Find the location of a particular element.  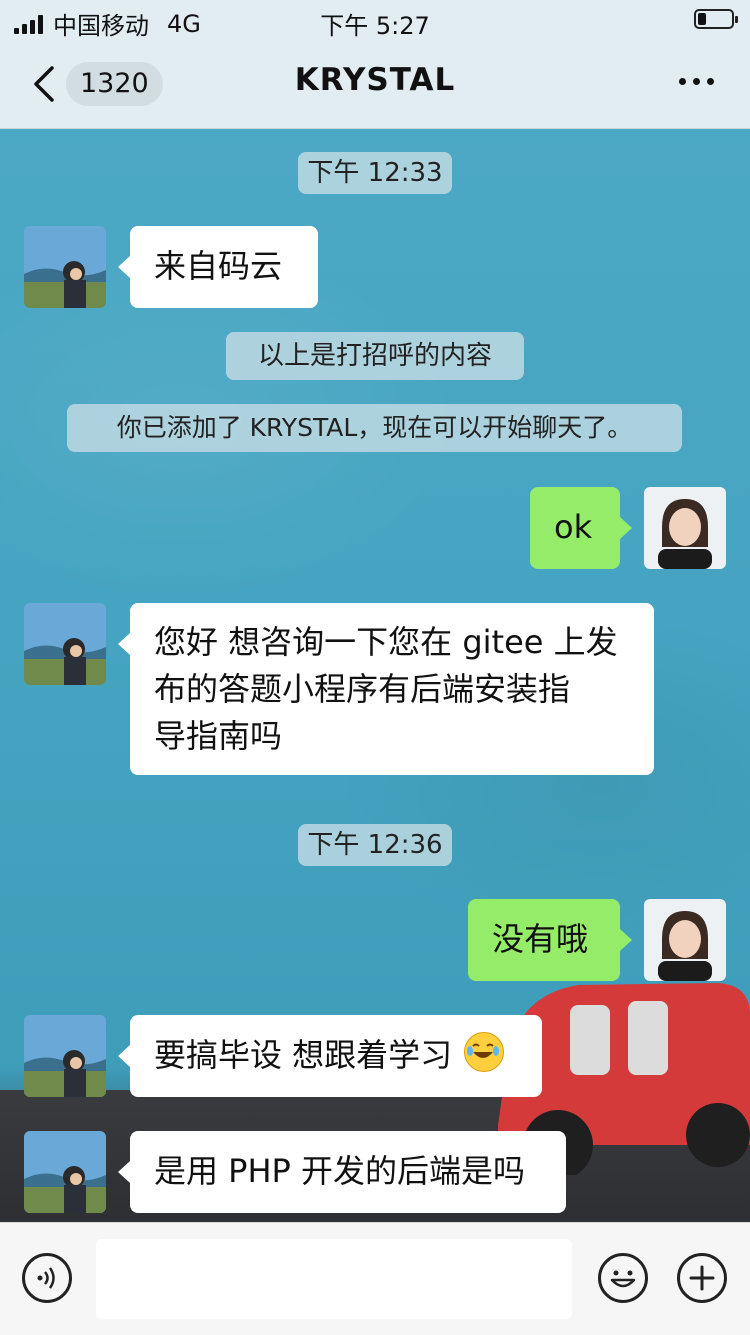

message-text: ok is located at coordinates (573, 527).